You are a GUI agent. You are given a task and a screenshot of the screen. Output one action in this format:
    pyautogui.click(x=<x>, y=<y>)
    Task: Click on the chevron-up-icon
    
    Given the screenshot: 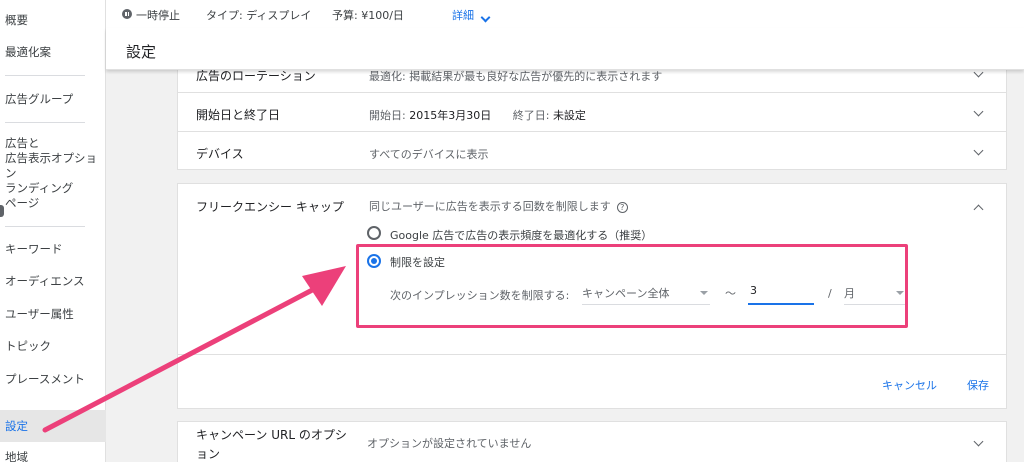 What is the action you would take?
    pyautogui.click(x=978, y=209)
    